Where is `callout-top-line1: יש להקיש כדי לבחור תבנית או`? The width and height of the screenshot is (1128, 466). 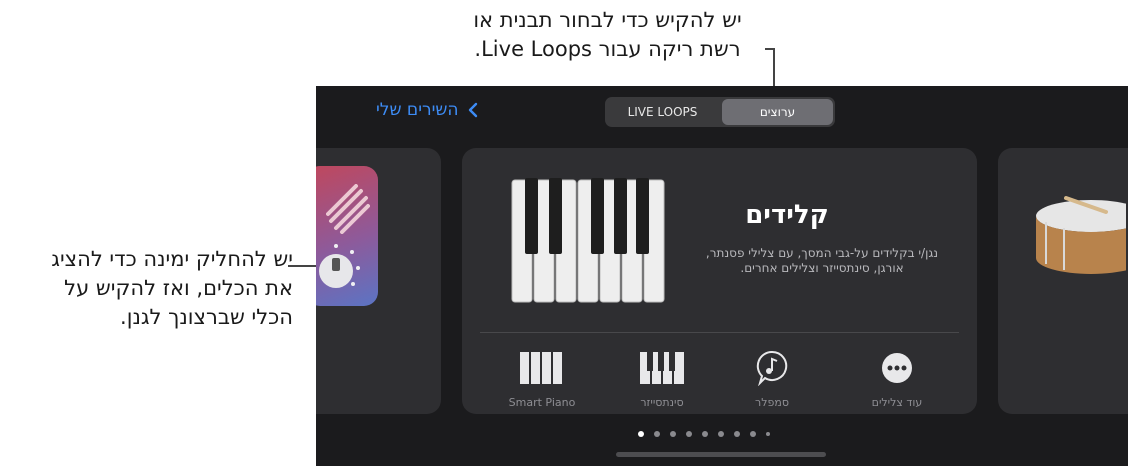
callout-top-line1: יש להקיש כדי לבחור תבנית או is located at coordinates (607, 20).